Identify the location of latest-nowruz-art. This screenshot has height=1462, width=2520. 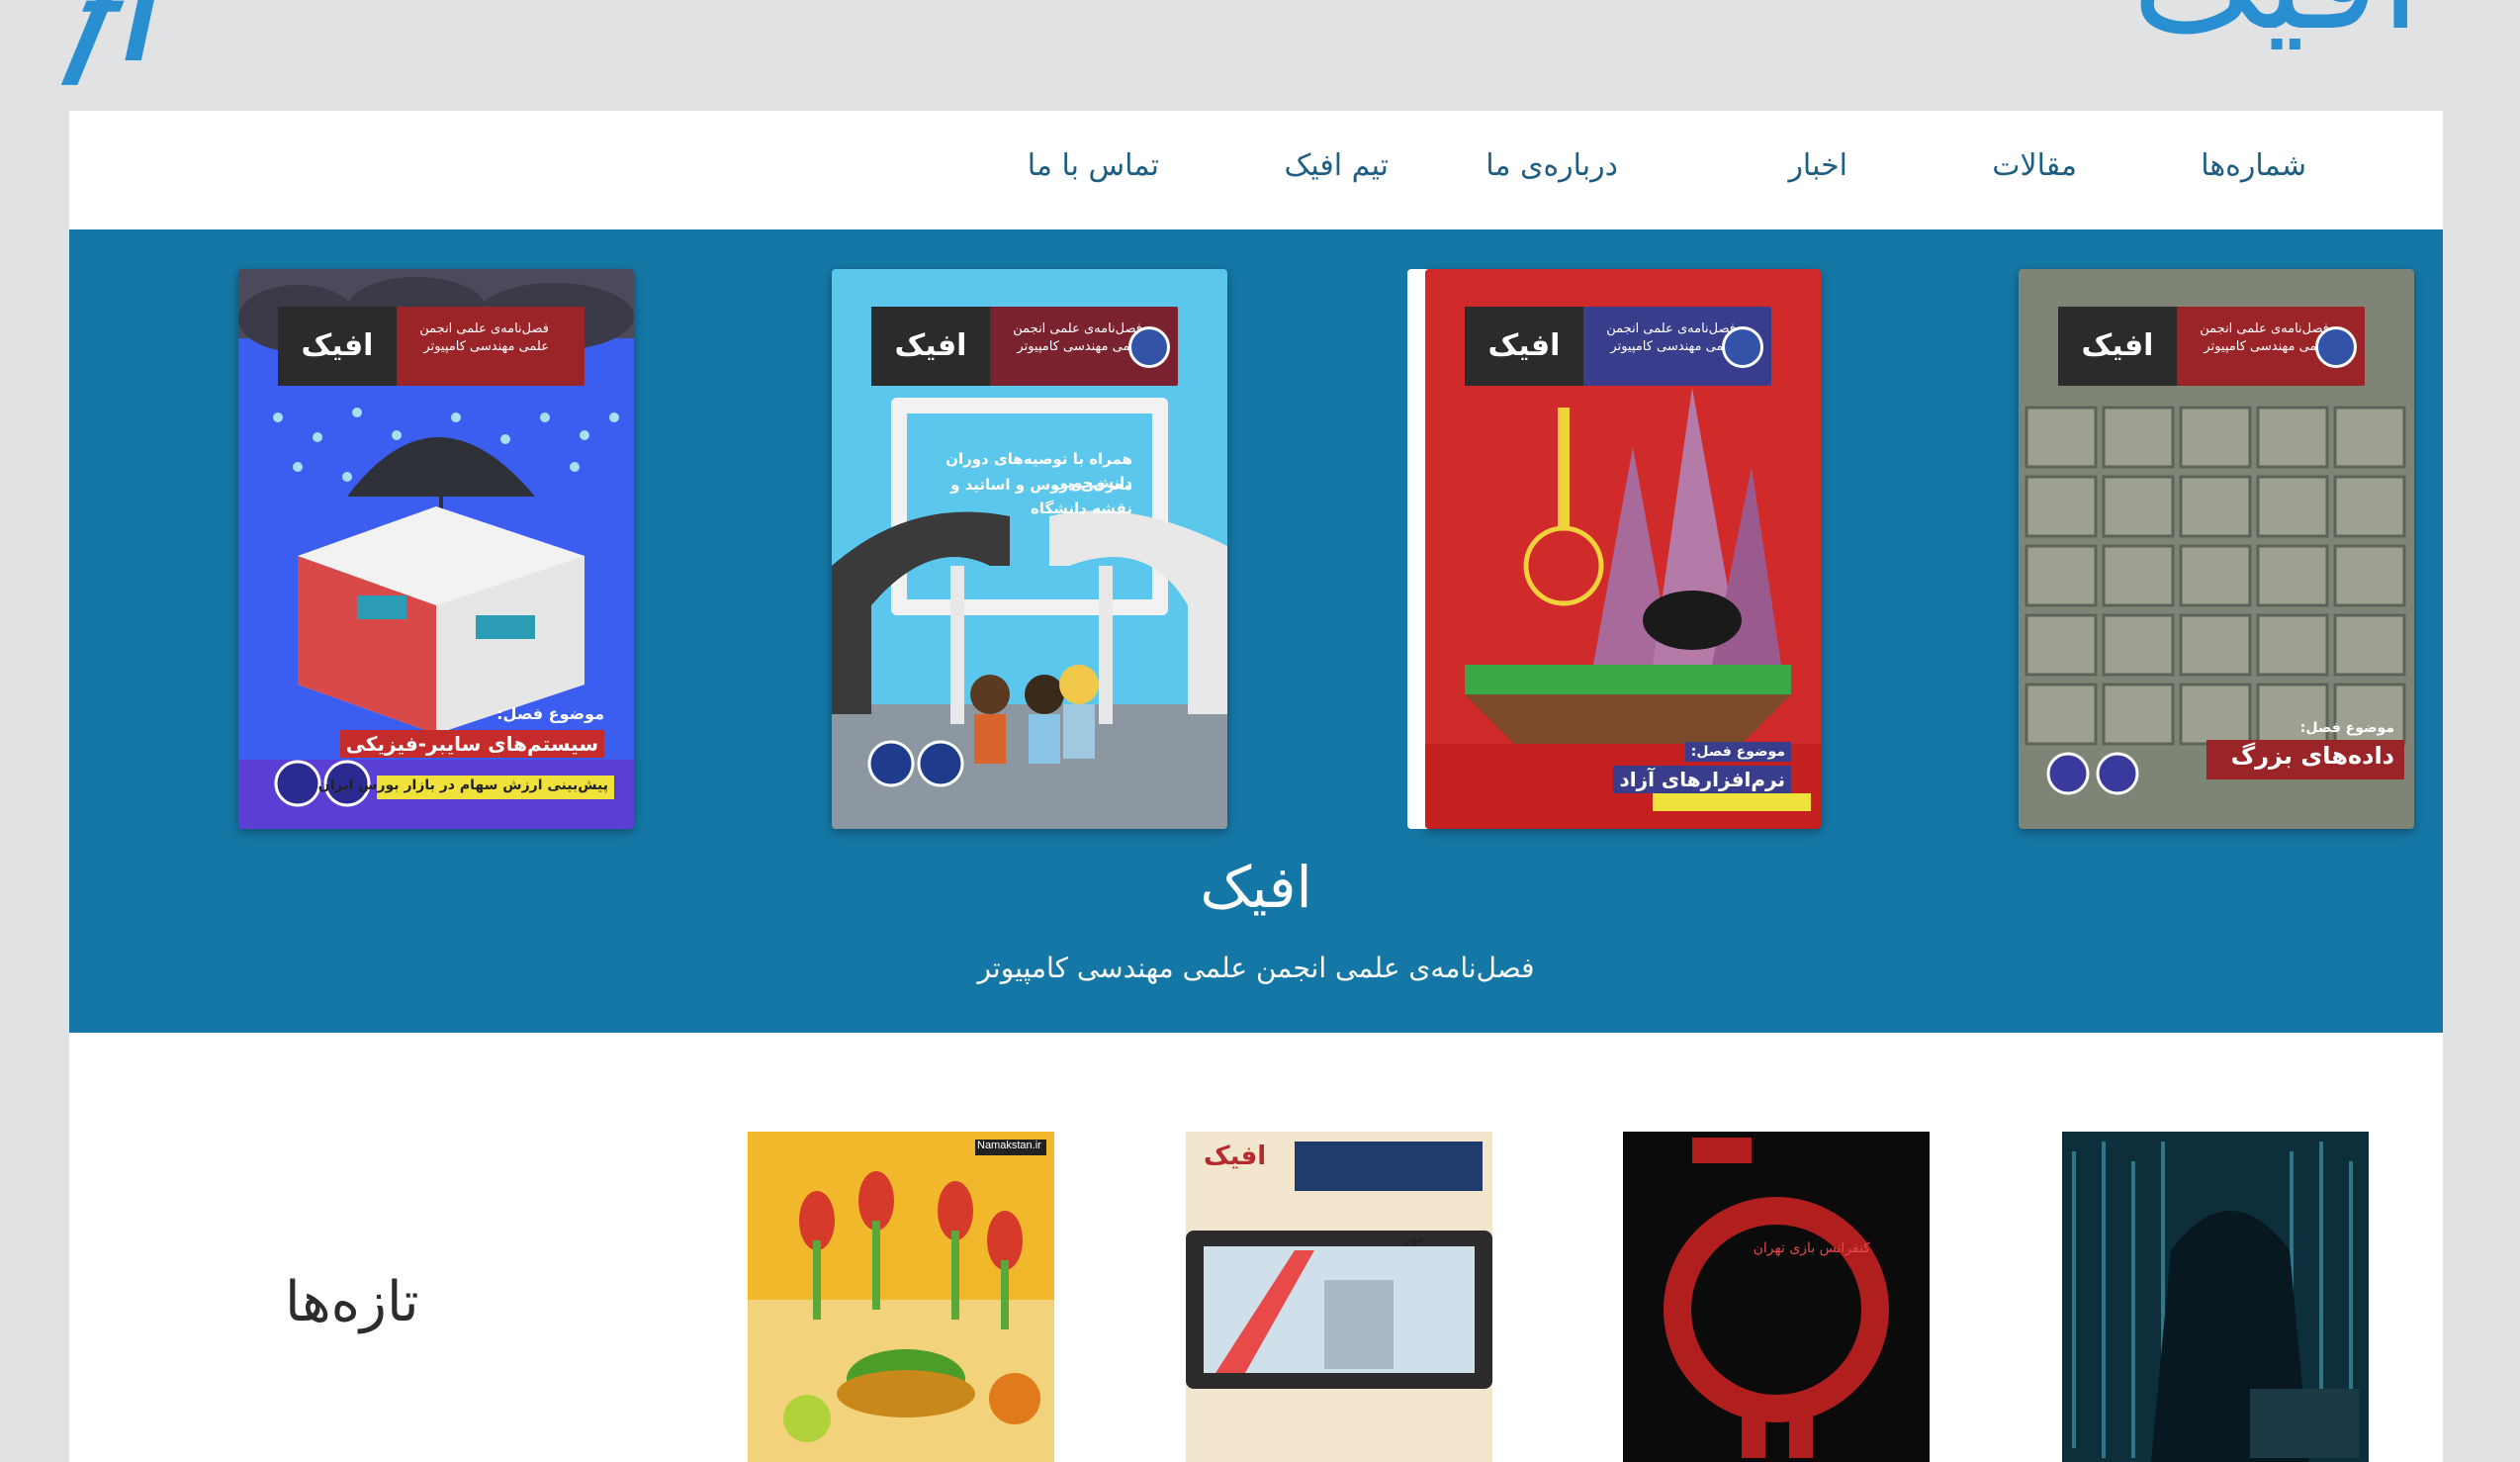
(901, 1297).